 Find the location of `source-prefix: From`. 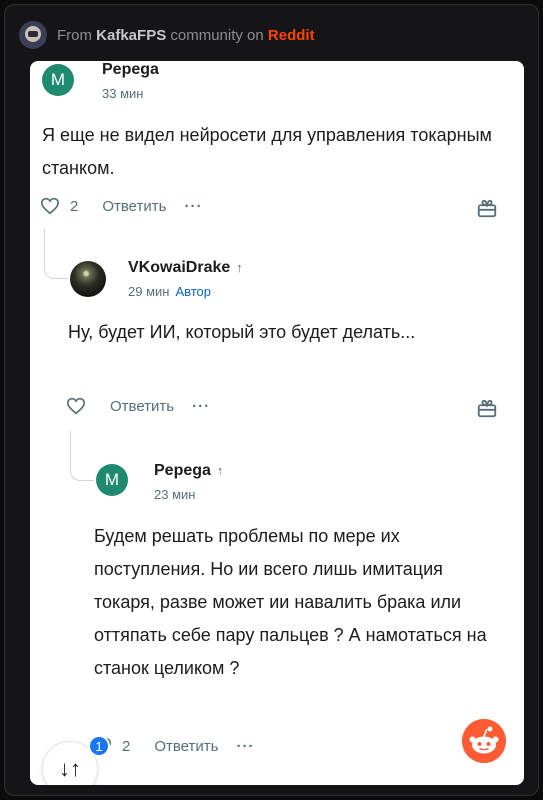

source-prefix: From is located at coordinates (74, 35).